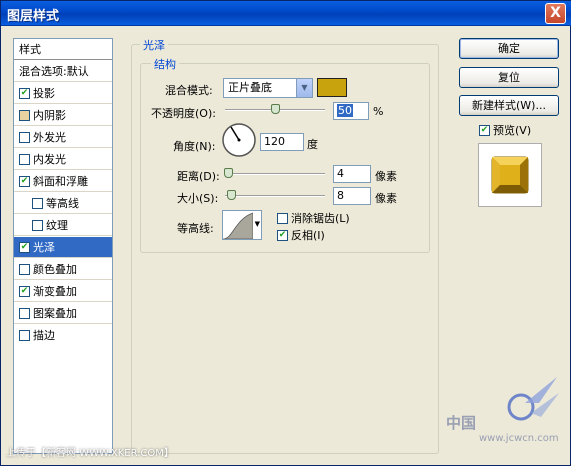 The height and width of the screenshot is (466, 571). What do you see at coordinates (49, 115) in the screenshot?
I see `style-item-label: 内阴影` at bounding box center [49, 115].